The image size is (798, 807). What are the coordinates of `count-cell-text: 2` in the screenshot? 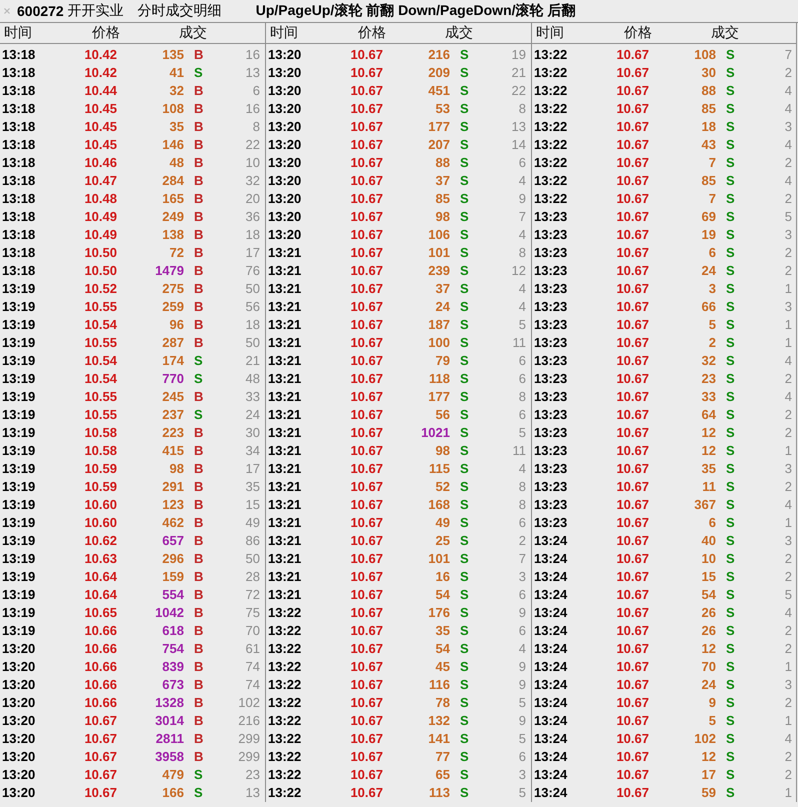 It's located at (788, 775).